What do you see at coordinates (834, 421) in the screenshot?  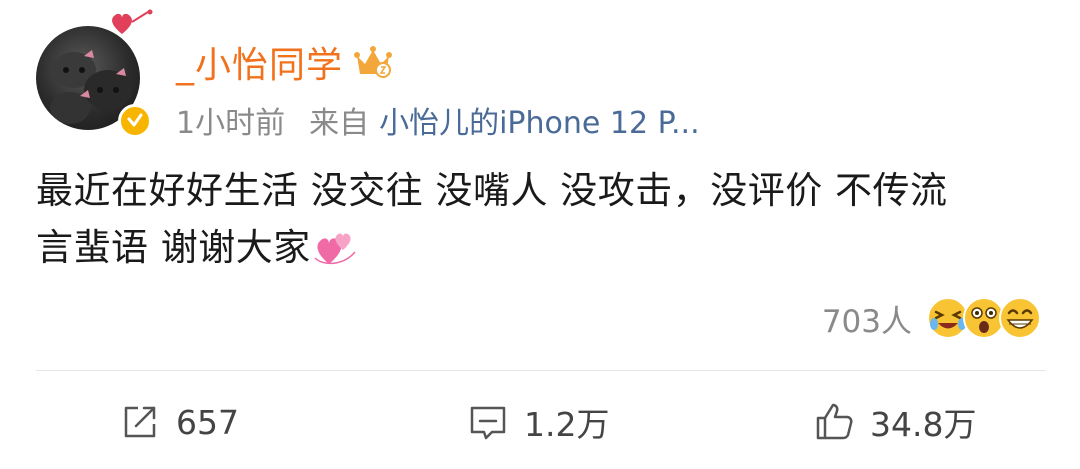 I see `thumbs-up-icon` at bounding box center [834, 421].